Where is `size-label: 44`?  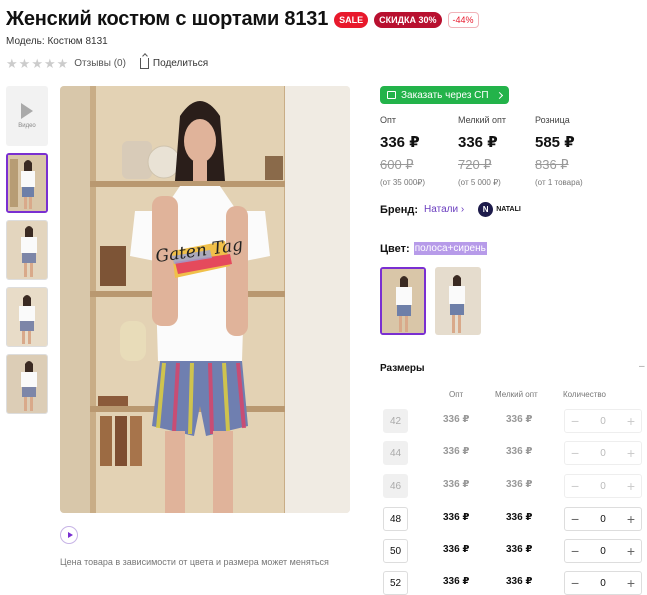 size-label: 44 is located at coordinates (395, 453).